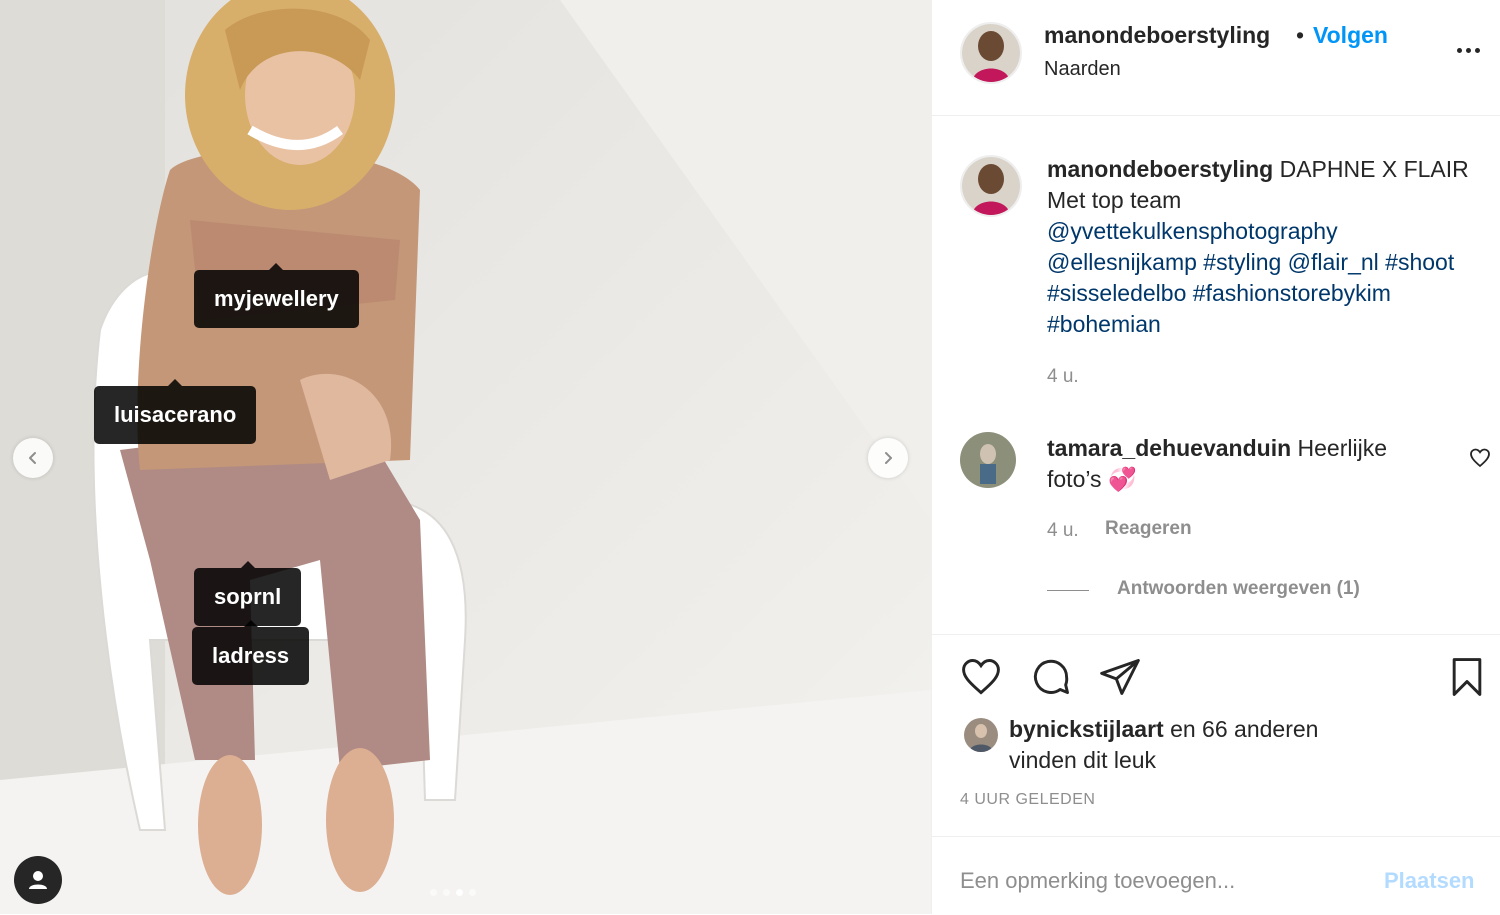 The image size is (1500, 915). I want to click on comment-like-heart-icon, so click(1480, 458).